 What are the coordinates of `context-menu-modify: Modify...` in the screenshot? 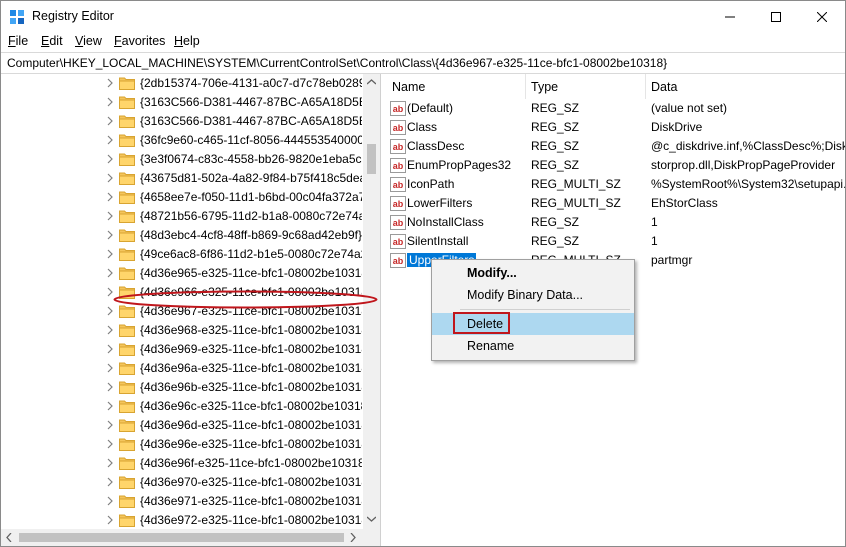 It's located at (533, 273).